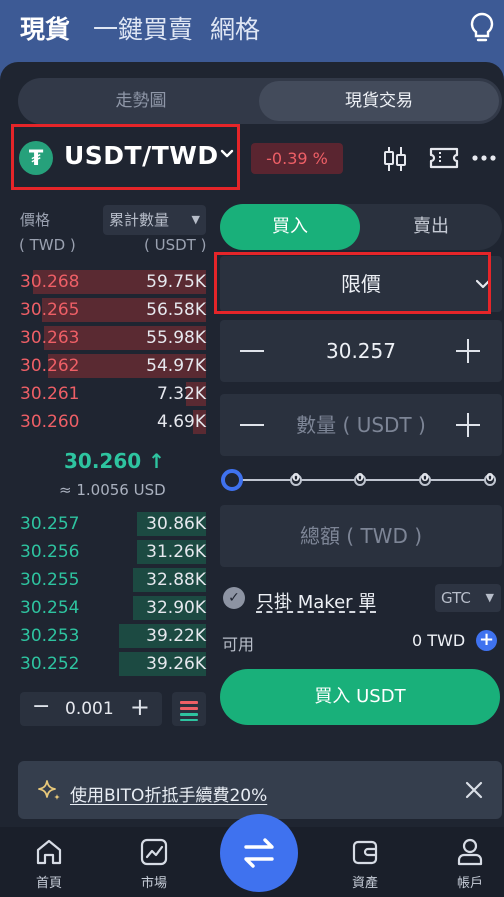 This screenshot has height=897, width=504. What do you see at coordinates (50, 282) in the screenshot?
I see `ask-price: 30.268` at bounding box center [50, 282].